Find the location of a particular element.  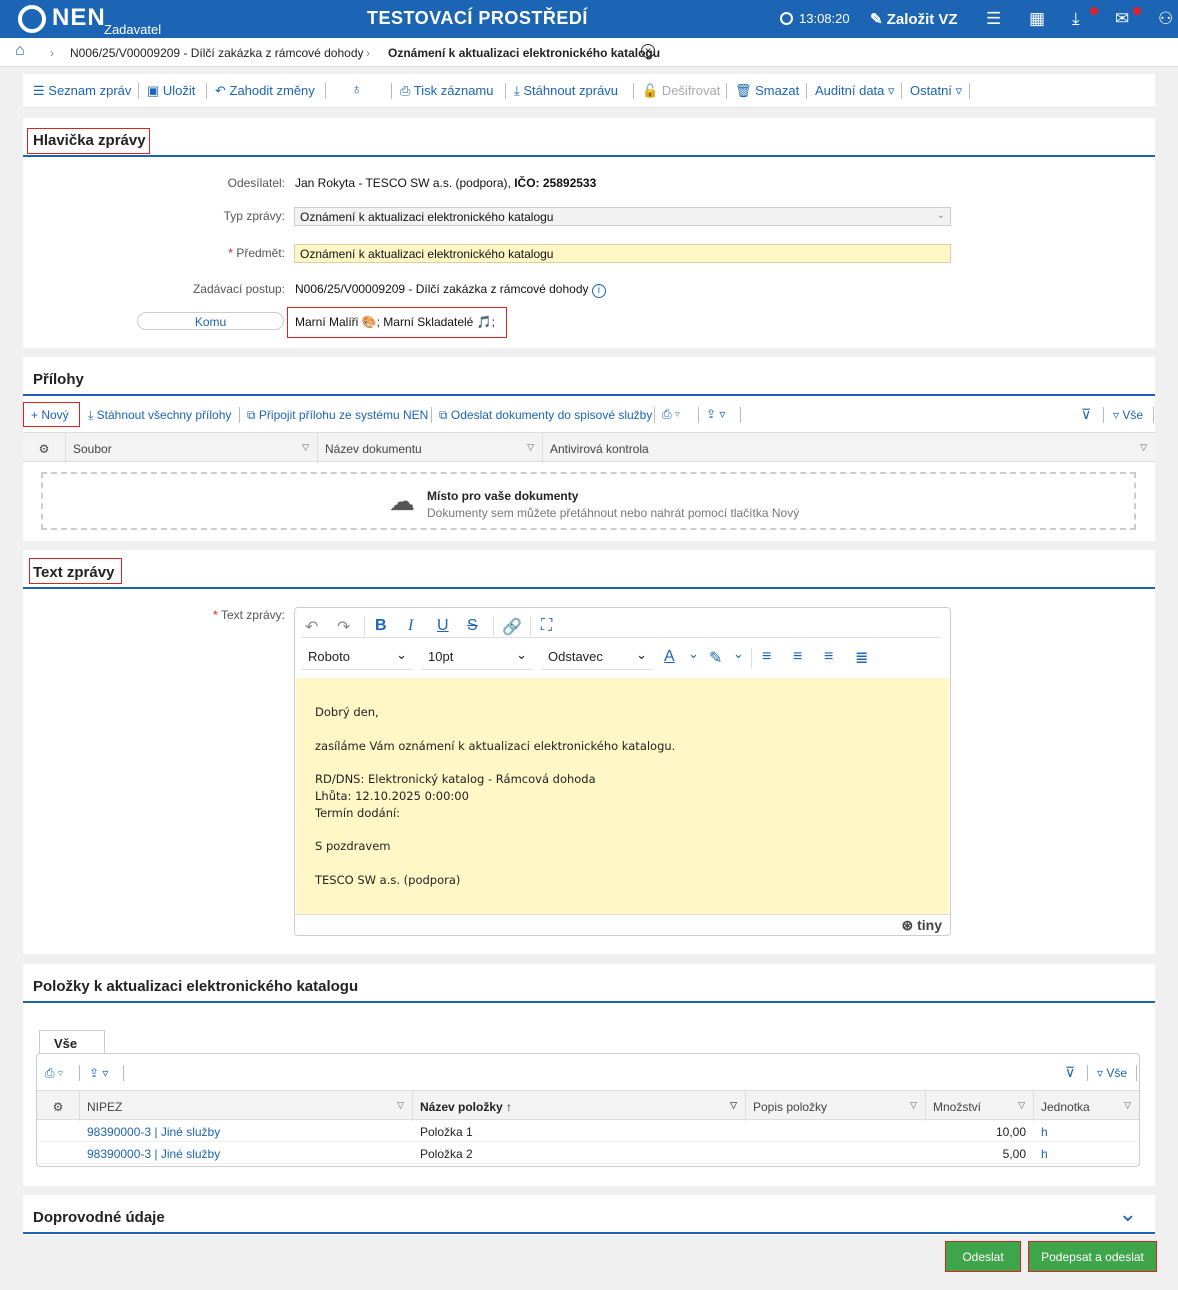

attach-from-nen-button: ⧉ Připojit přílohu ze systému NEN is located at coordinates (337, 415).